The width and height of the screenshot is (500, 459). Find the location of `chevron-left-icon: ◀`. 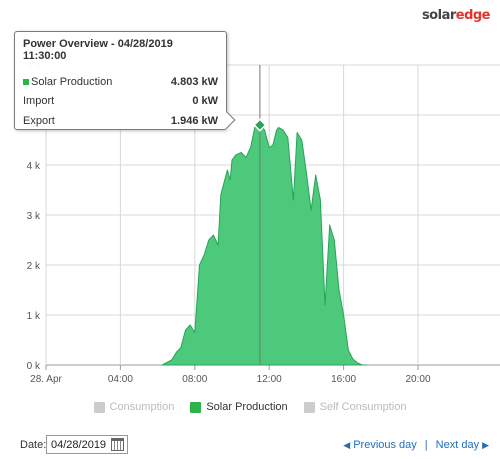

chevron-left-icon: ◀ is located at coordinates (346, 445).